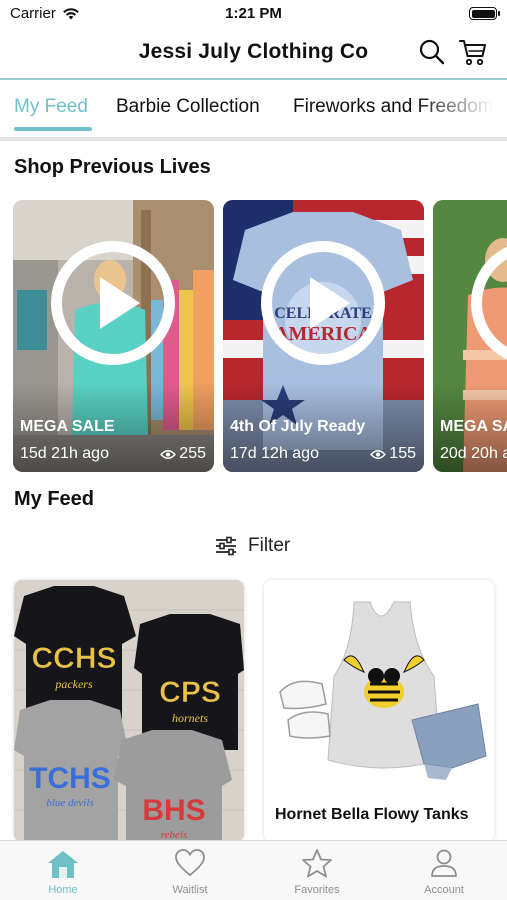 This screenshot has width=507, height=900. I want to click on tab-my-feed: My Feed, so click(51, 107).